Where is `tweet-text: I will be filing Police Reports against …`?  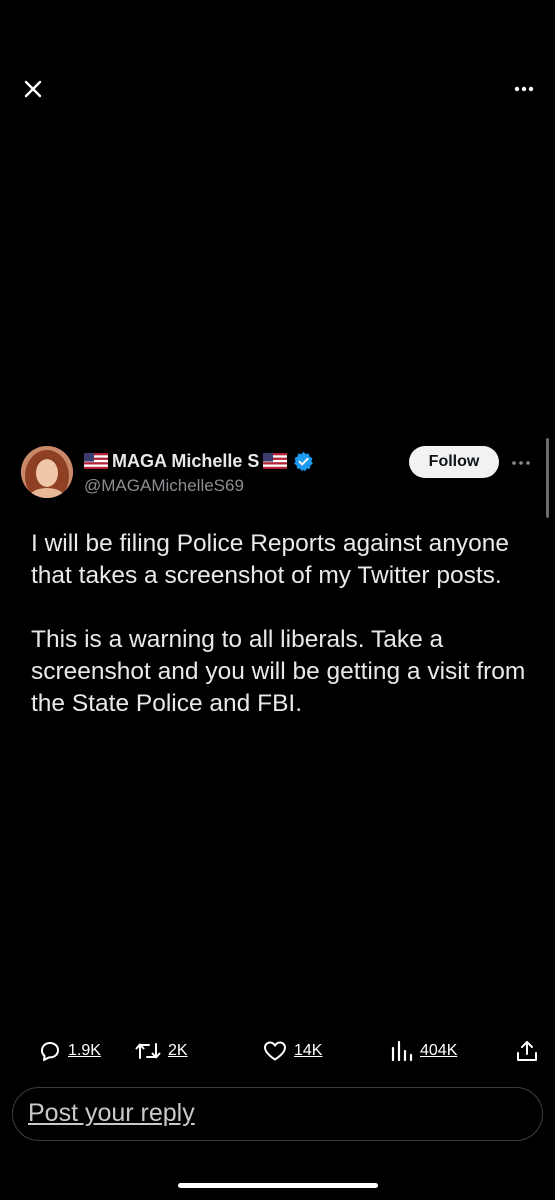 tweet-text: I will be filing Police Reports against … is located at coordinates (281, 624).